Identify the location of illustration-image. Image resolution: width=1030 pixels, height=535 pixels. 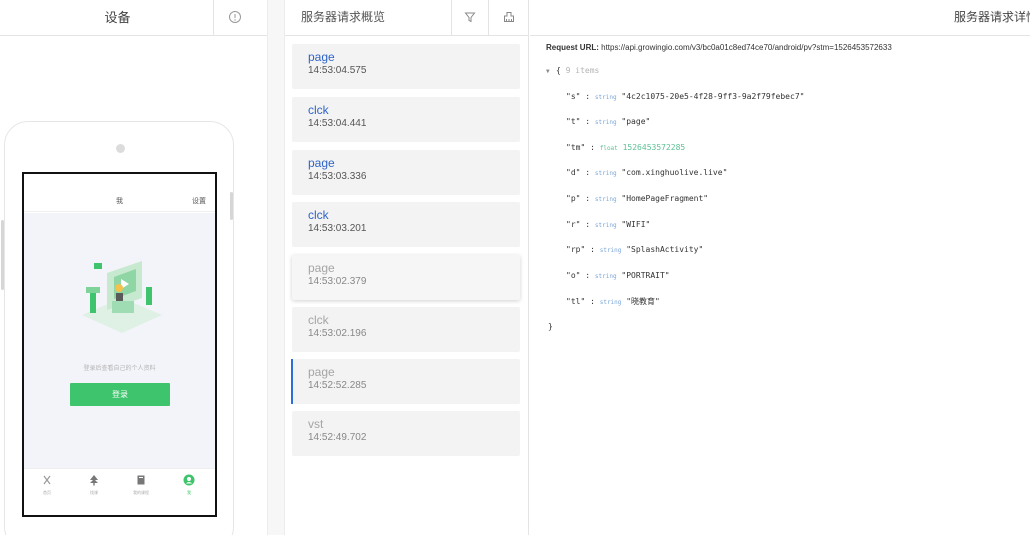
(122, 297).